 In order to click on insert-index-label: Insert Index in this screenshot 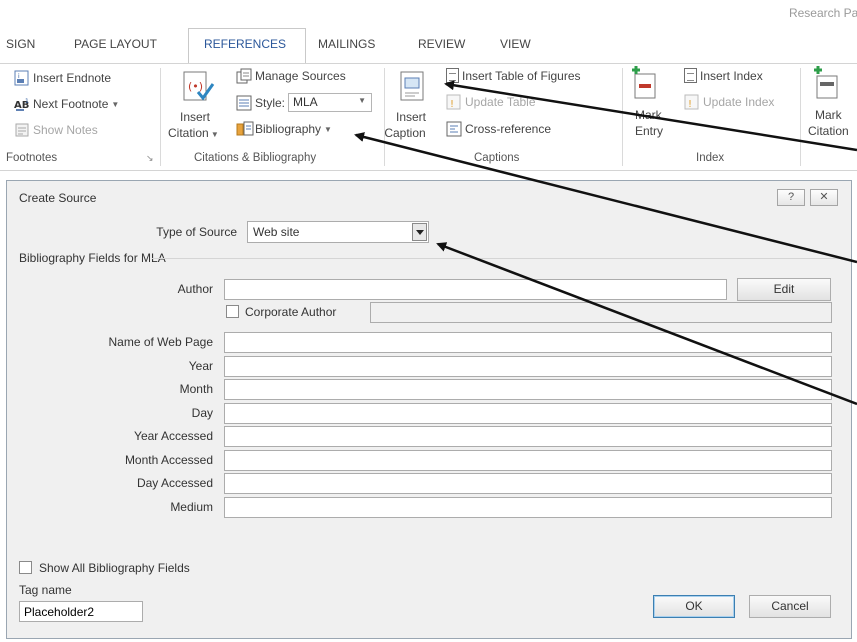, I will do `click(731, 75)`.